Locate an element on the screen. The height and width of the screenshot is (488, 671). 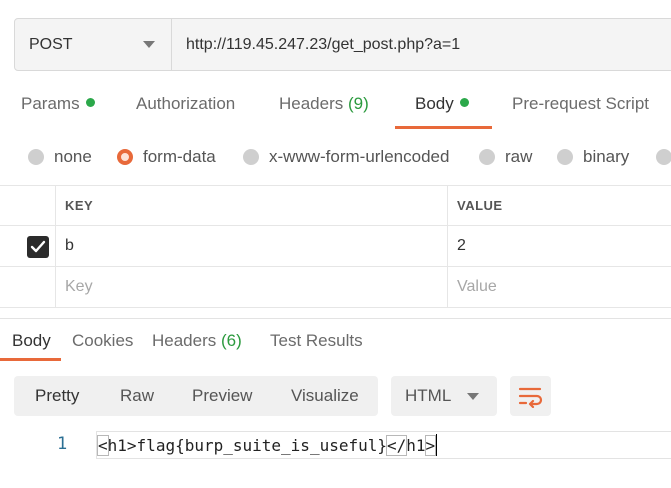
tab-body: Body is located at coordinates (442, 112).